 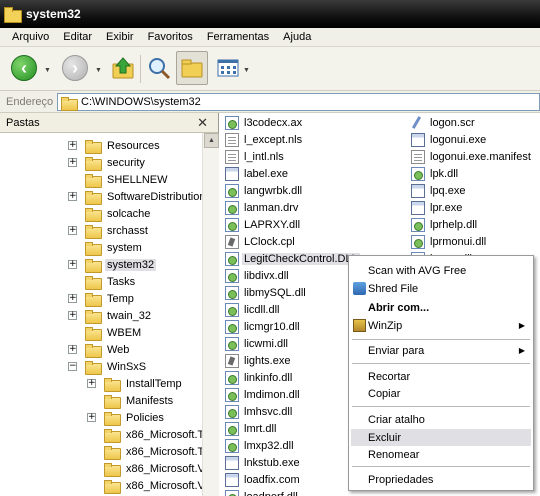 What do you see at coordinates (441, 270) in the screenshot?
I see `menu-scan-avg: Scan with AVG Free` at bounding box center [441, 270].